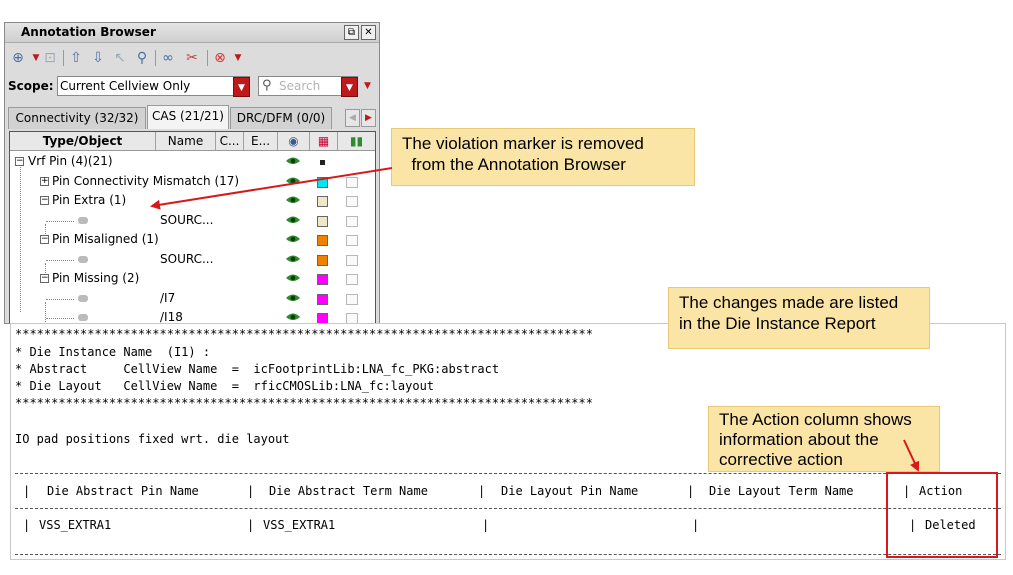 This screenshot has width=1013, height=575. What do you see at coordinates (192, 240) in the screenshot?
I see `tree-row: − Pin Misaligned (1)` at bounding box center [192, 240].